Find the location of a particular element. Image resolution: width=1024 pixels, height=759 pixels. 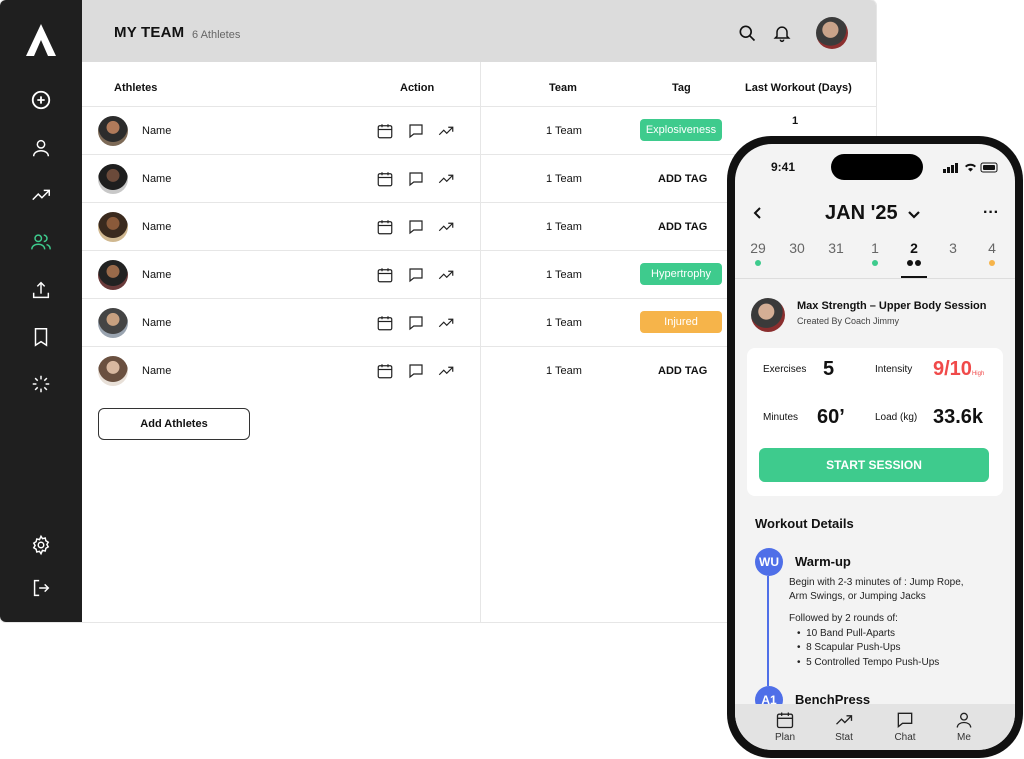

calendar-day: 3 is located at coordinates (953, 248).